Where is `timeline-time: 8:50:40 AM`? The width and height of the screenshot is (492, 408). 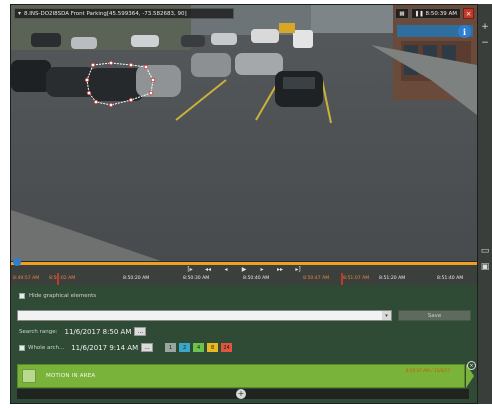
timeline-time: 8:50:40 AM is located at coordinates (256, 278).